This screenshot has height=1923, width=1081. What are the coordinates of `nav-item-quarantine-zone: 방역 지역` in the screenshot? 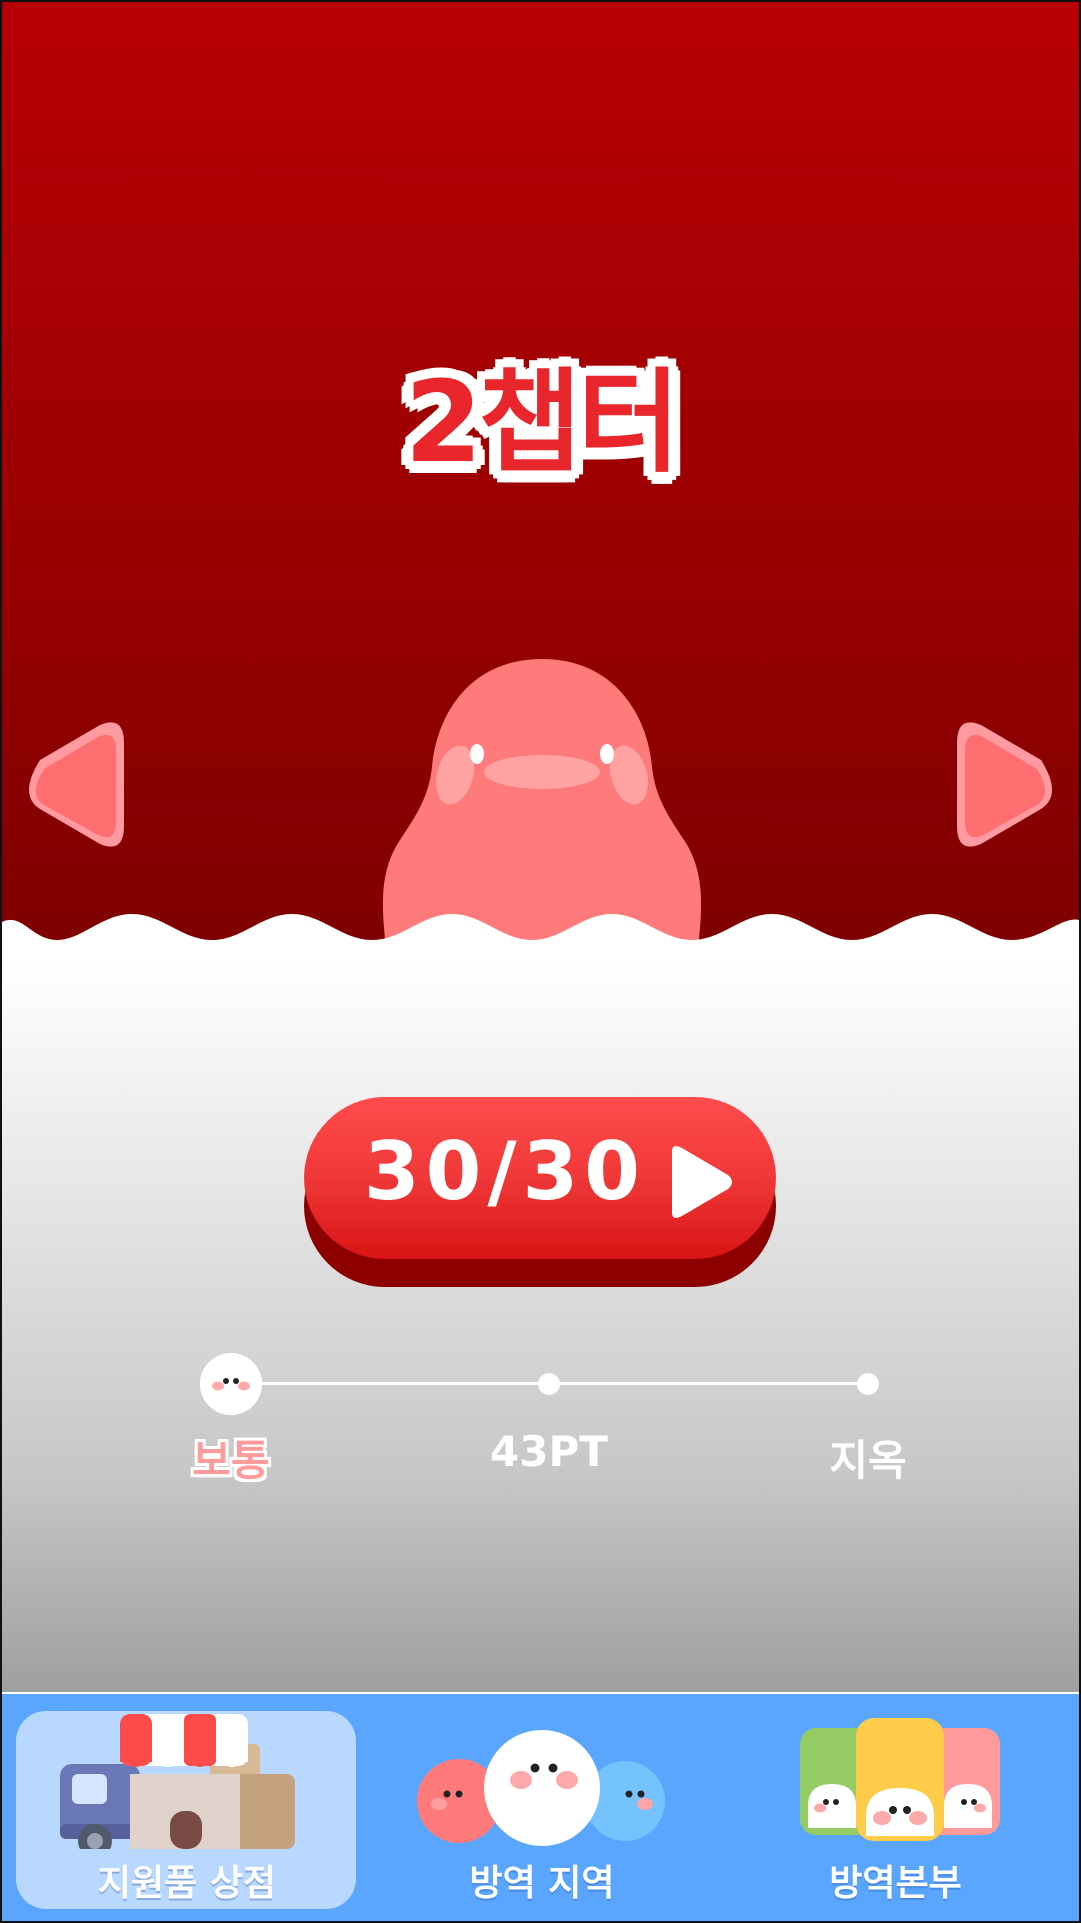 It's located at (542, 1807).